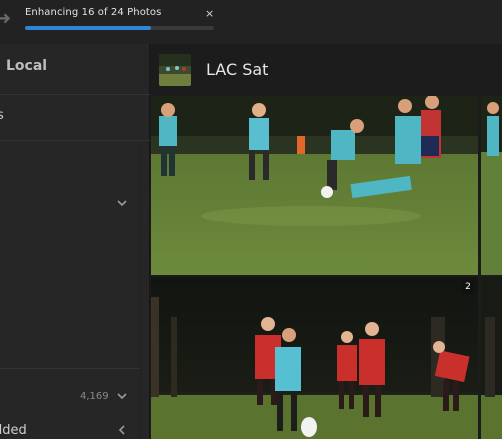  I want to click on photo-stack-badge: 2, so click(468, 287).